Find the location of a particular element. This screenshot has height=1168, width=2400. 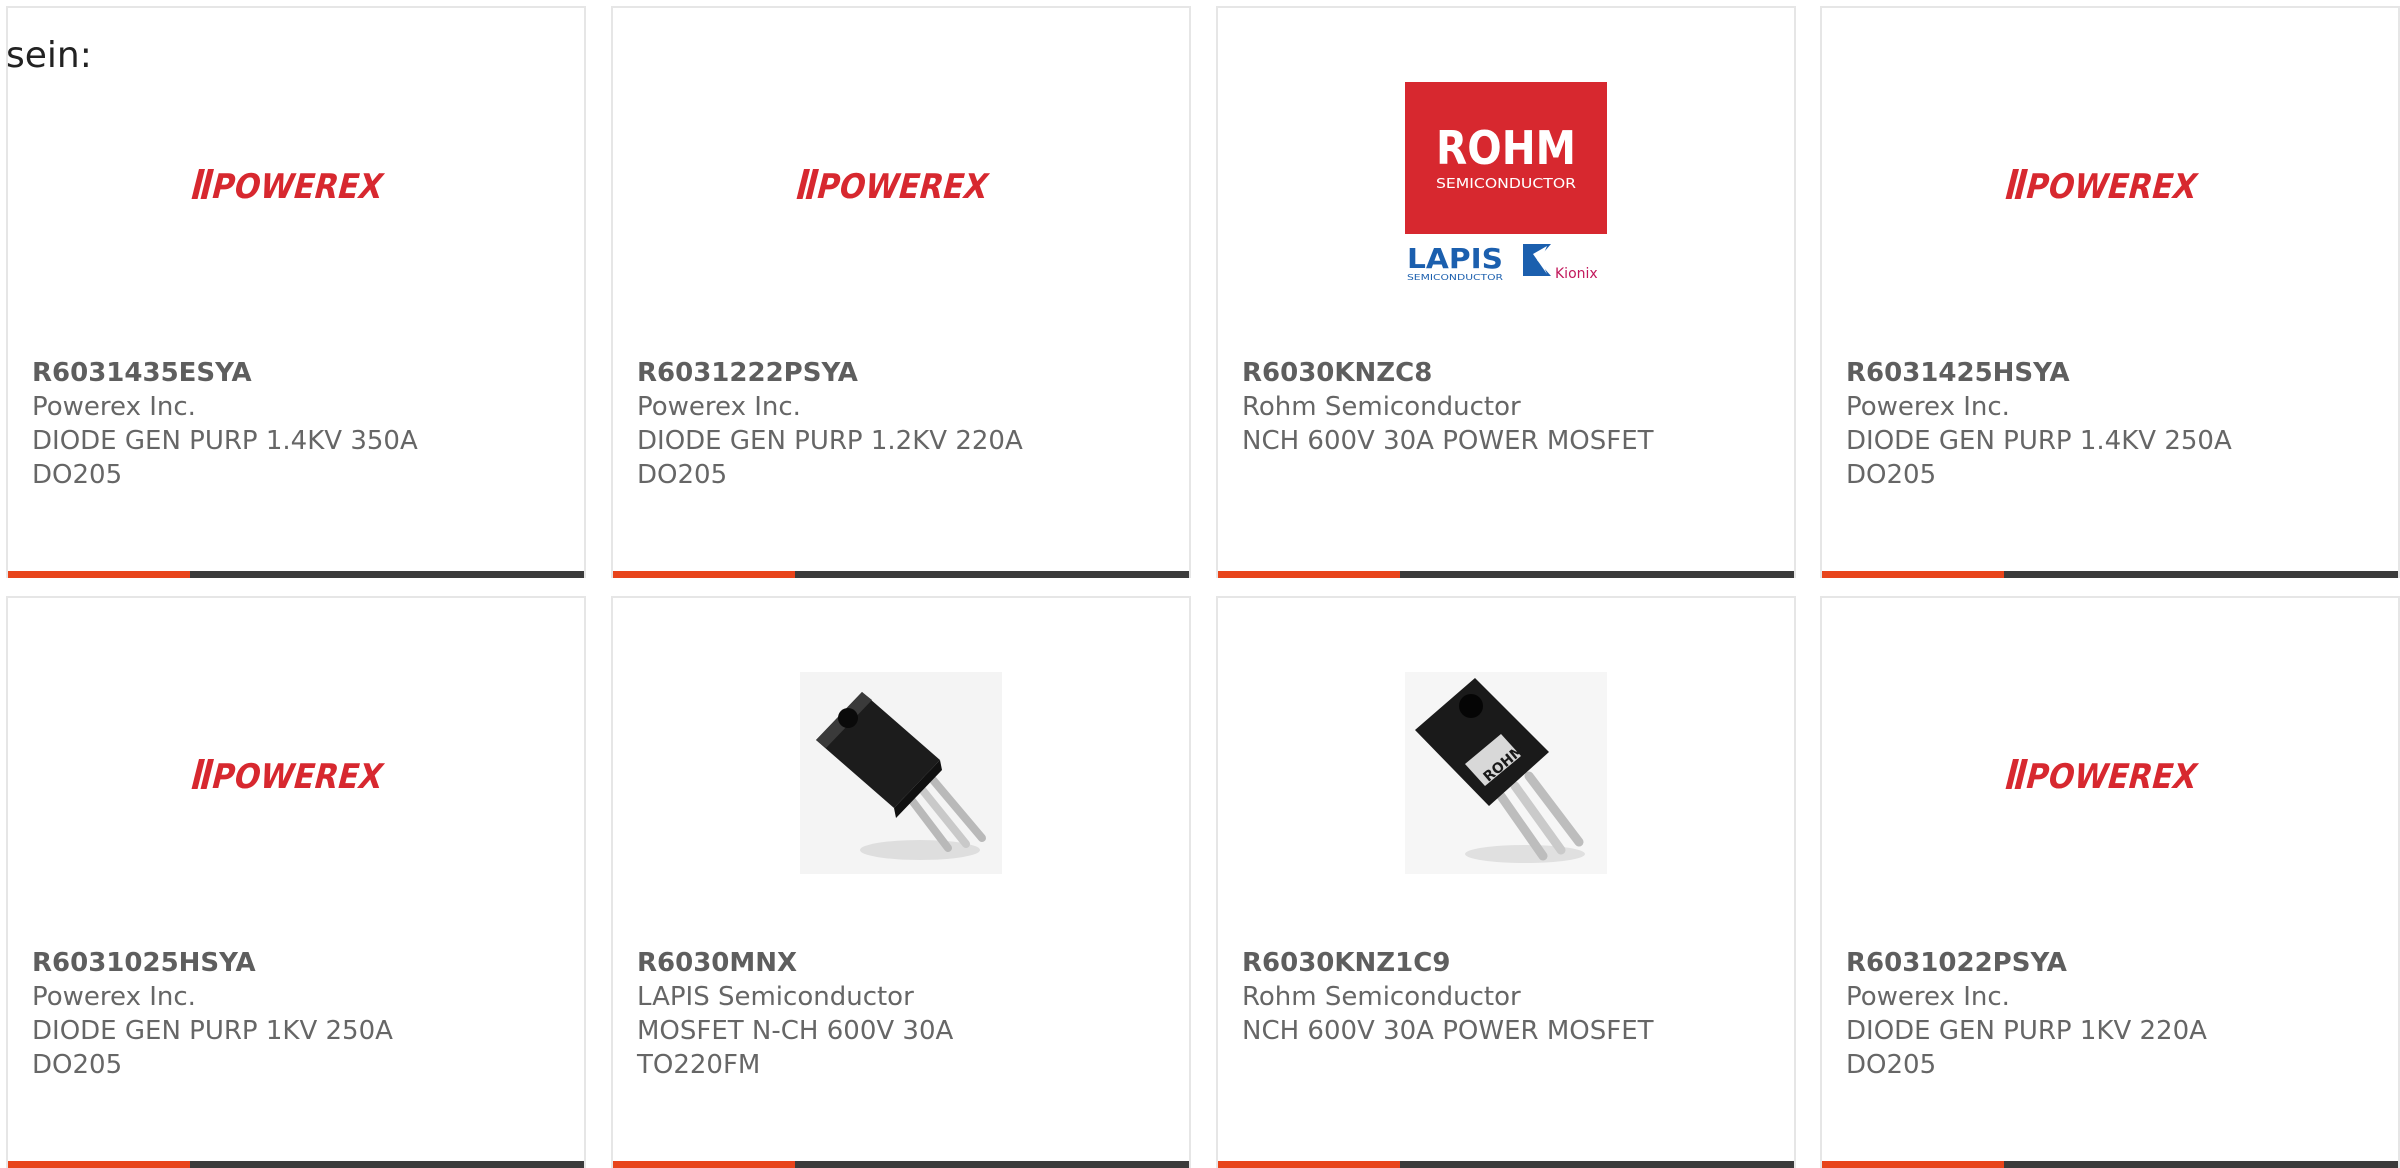

part-number: R6031025HSYA is located at coordinates (300, 963).